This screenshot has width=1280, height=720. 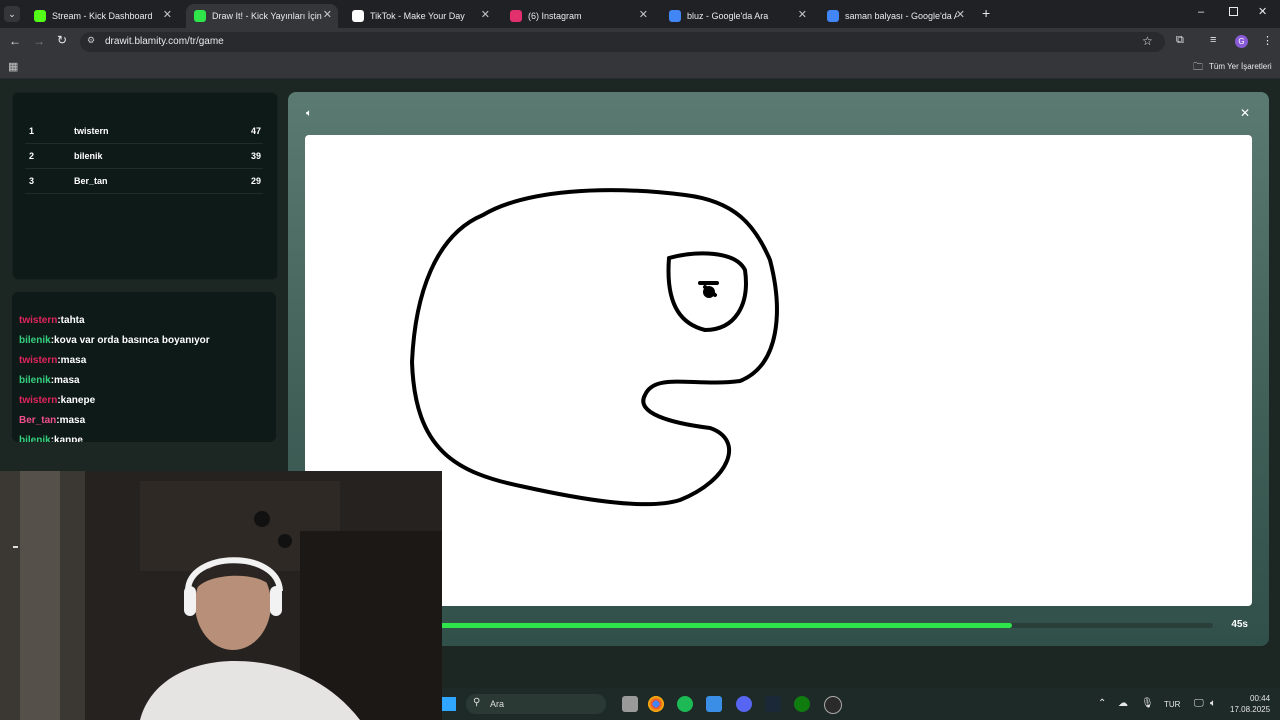 I want to click on tab-2: Draw It! - Kick Yayınları İçin Çizi✕, so click(x=262, y=16).